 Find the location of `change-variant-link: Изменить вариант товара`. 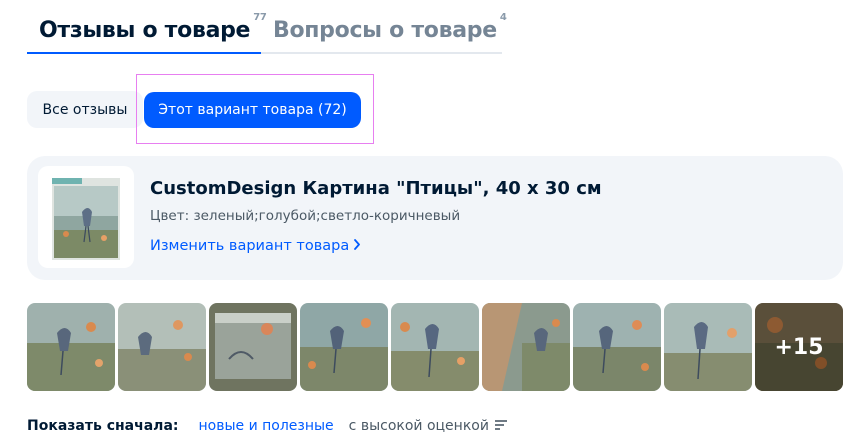

change-variant-link: Изменить вариант товара is located at coordinates (255, 246).